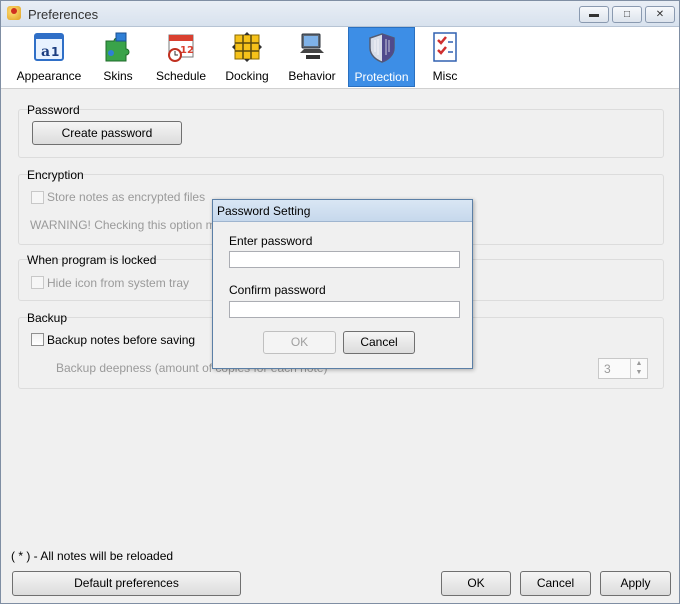 The width and height of the screenshot is (680, 604). Describe the element at coordinates (639, 372) in the screenshot. I see `spin-down-icon: ▼` at that location.